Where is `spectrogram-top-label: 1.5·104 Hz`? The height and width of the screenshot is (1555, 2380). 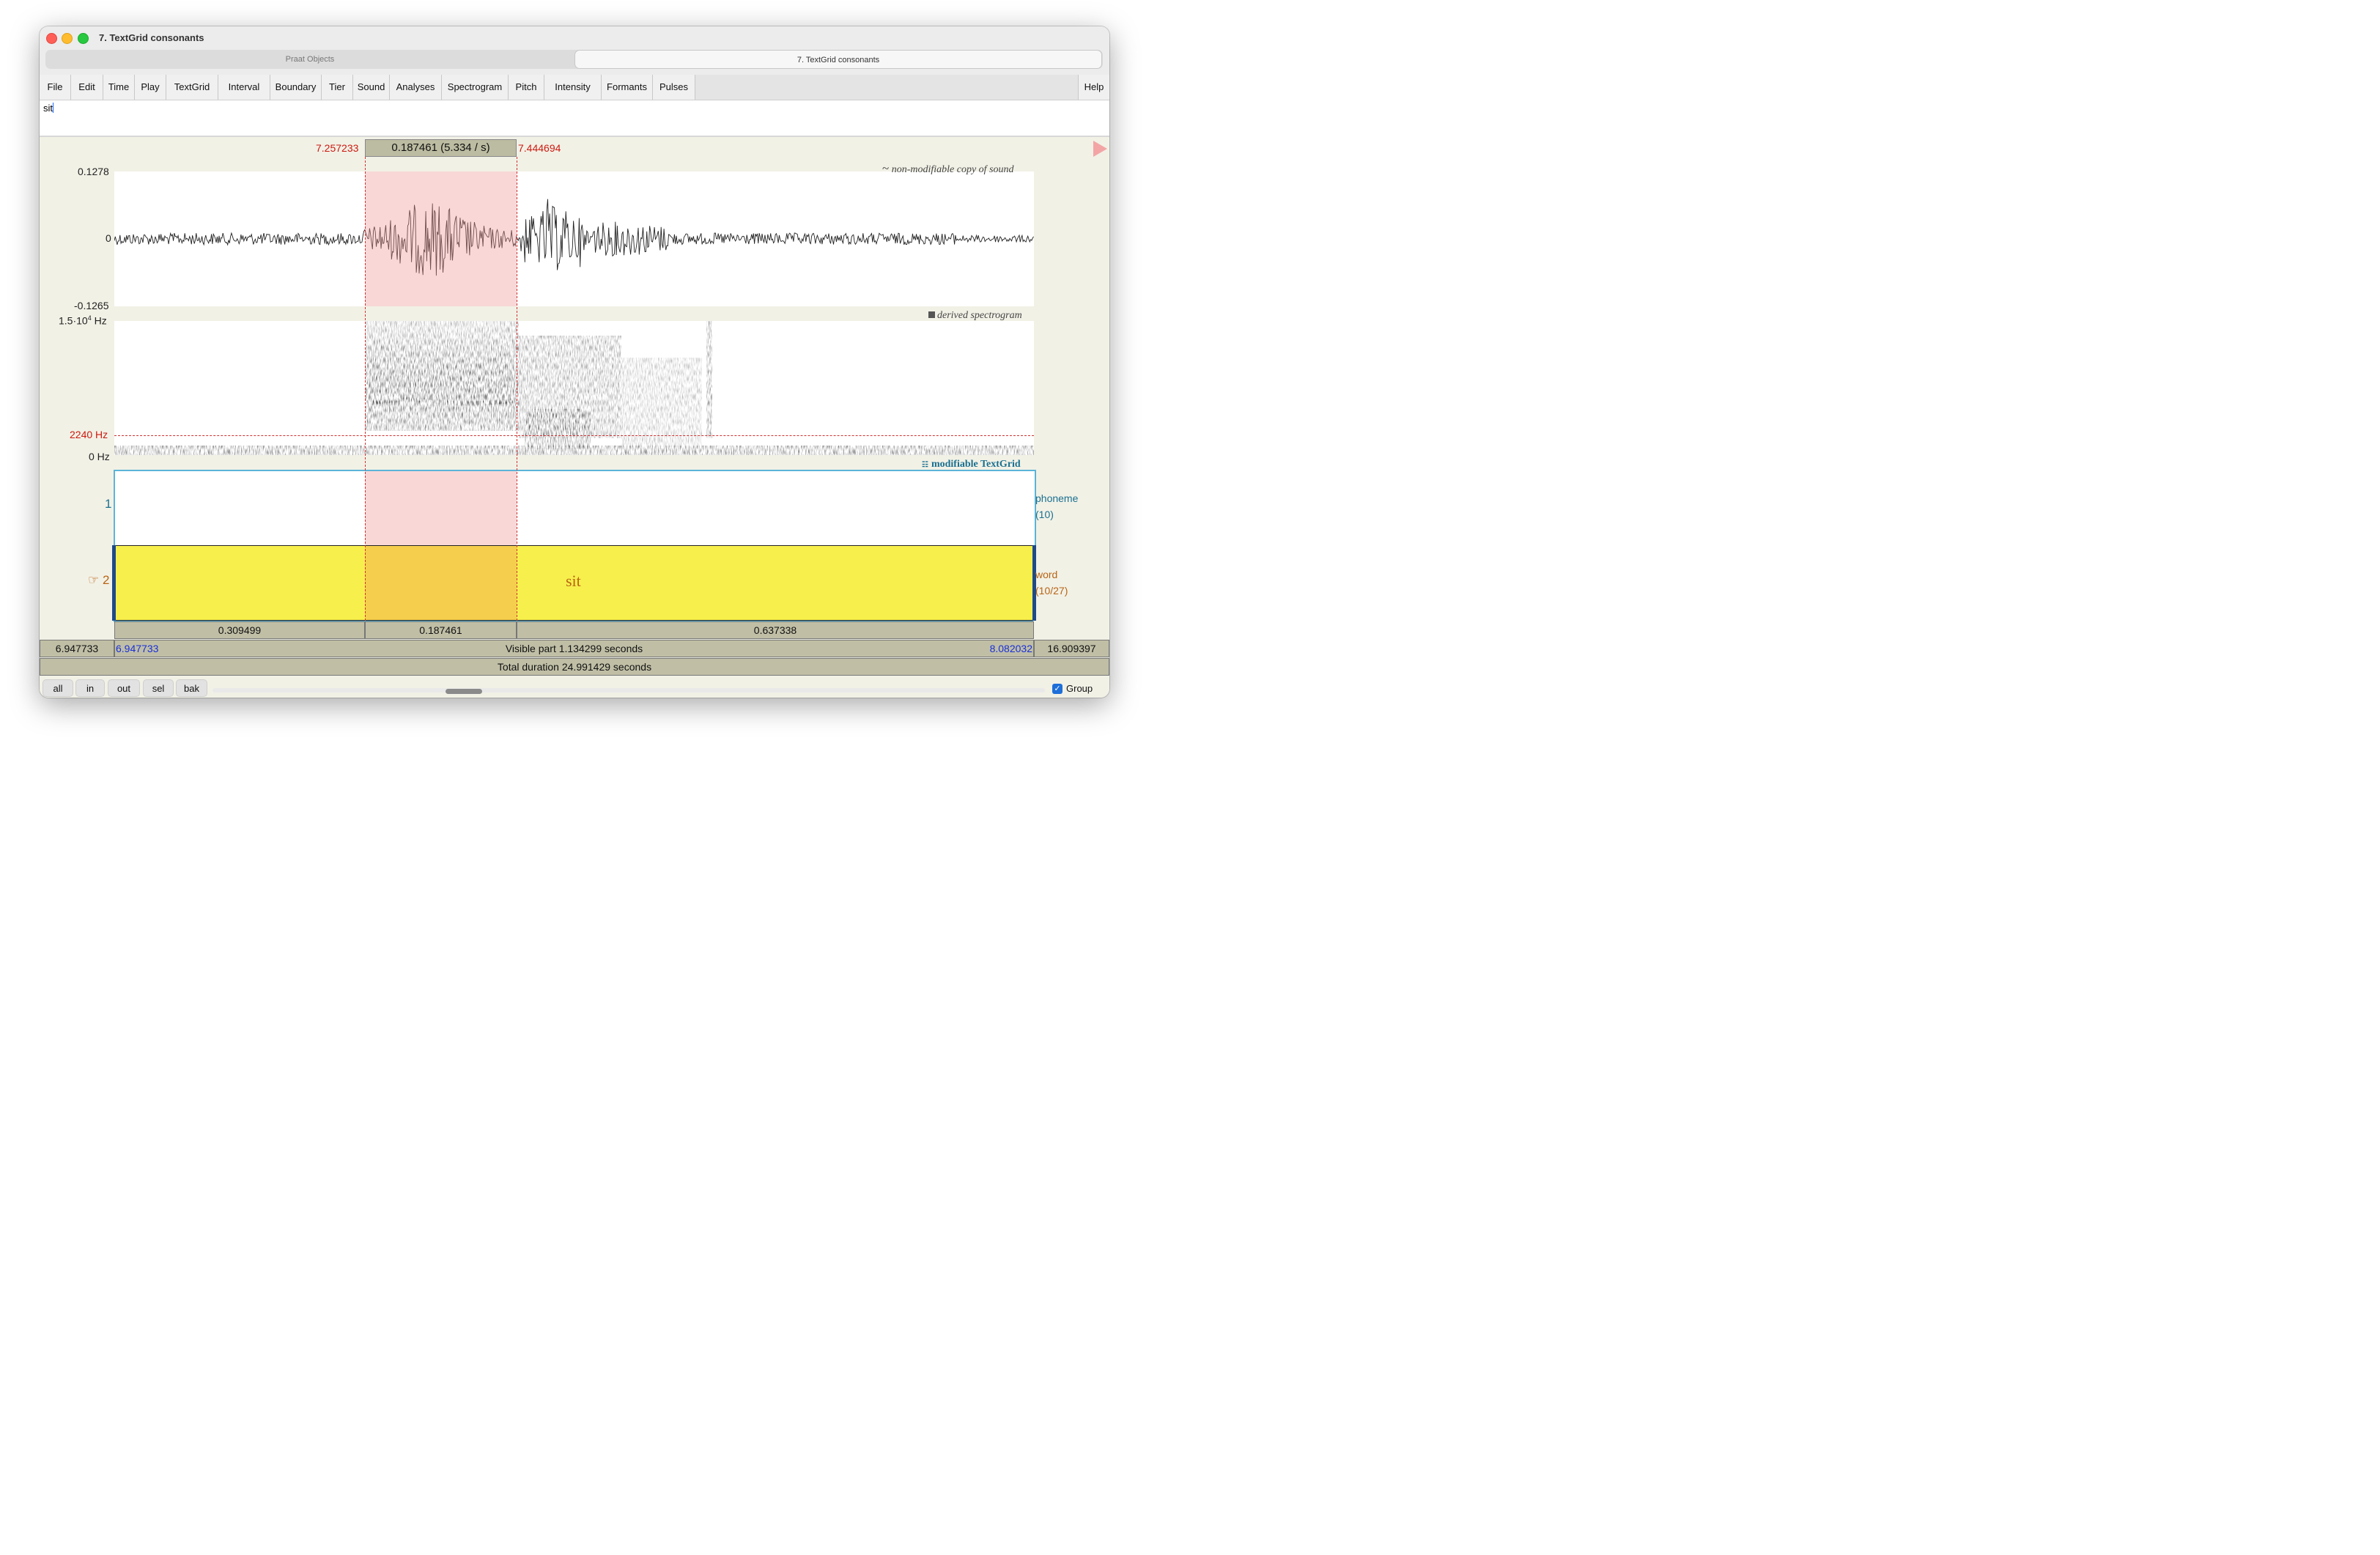
spectrogram-top-label: 1.5·104 Hz is located at coordinates (83, 320).